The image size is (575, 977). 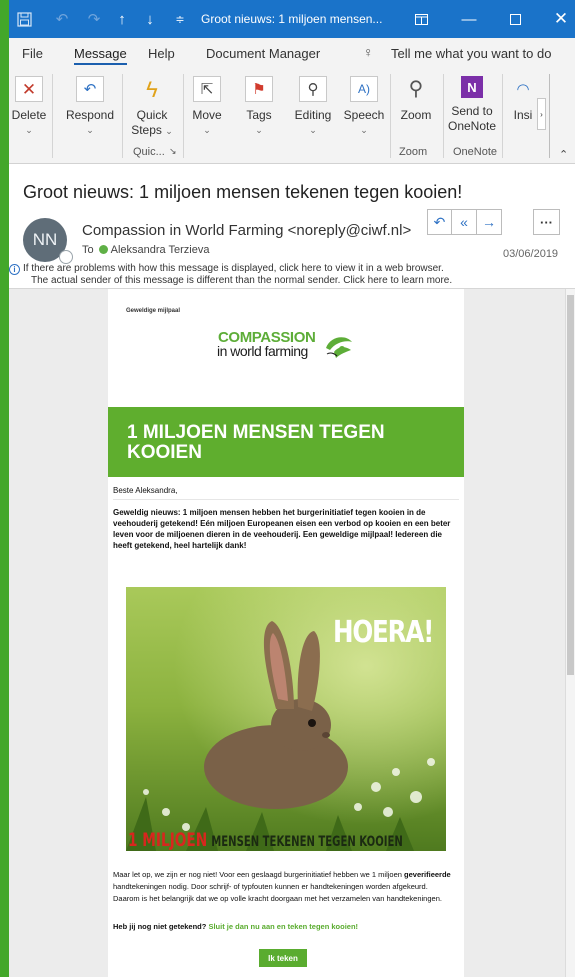 What do you see at coordinates (364, 107) in the screenshot?
I see `speech-button: A) Speech ⌄` at bounding box center [364, 107].